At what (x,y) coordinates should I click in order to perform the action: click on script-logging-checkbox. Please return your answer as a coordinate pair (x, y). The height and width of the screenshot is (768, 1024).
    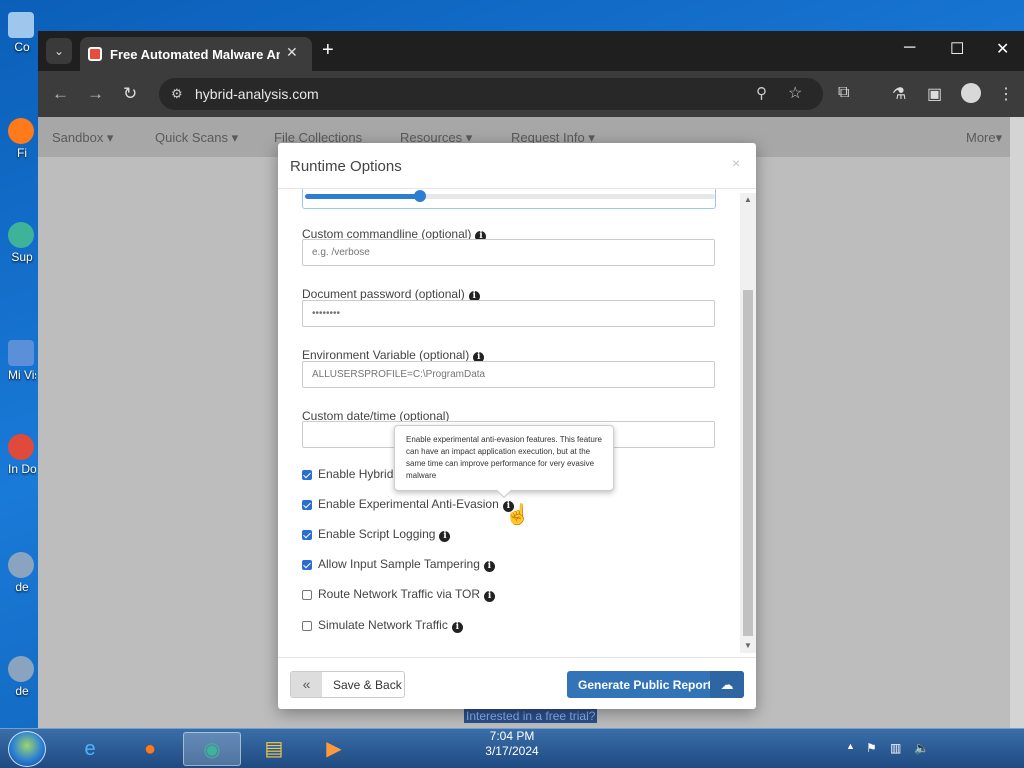
    Looking at the image, I should click on (307, 535).